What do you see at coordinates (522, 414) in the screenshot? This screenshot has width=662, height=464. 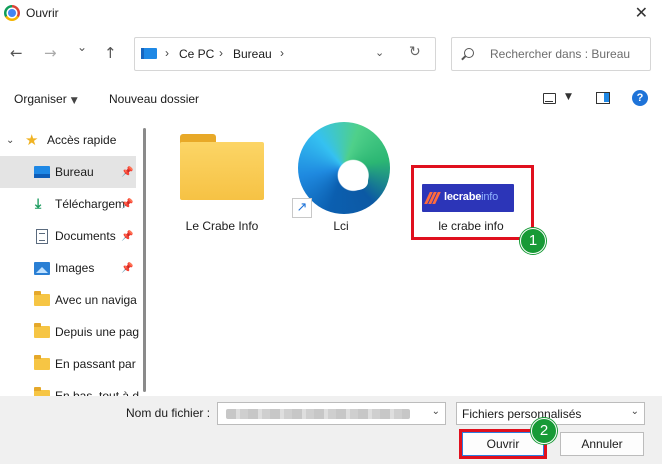 I see `filetype-value: Fichiers personnalisés` at bounding box center [522, 414].